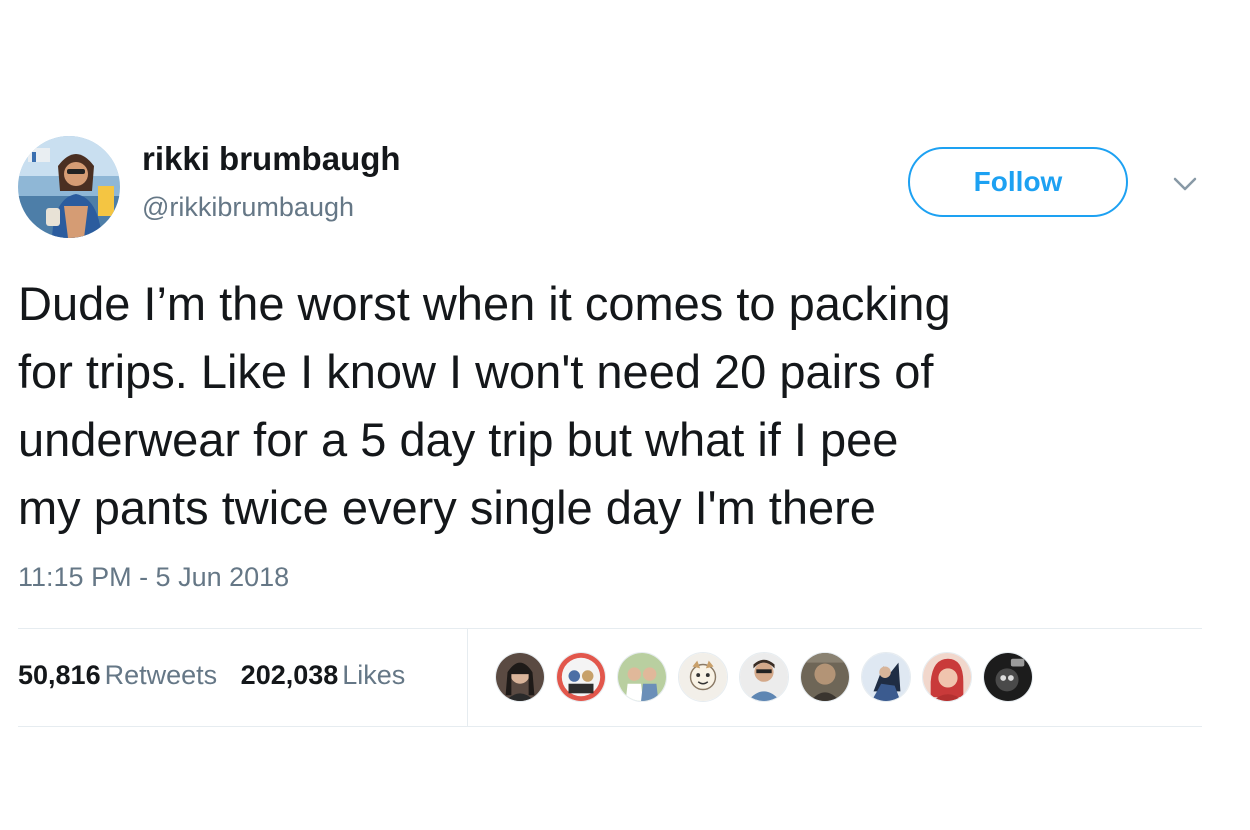  Describe the element at coordinates (1185, 184) in the screenshot. I see `chevron-down-icon` at that location.